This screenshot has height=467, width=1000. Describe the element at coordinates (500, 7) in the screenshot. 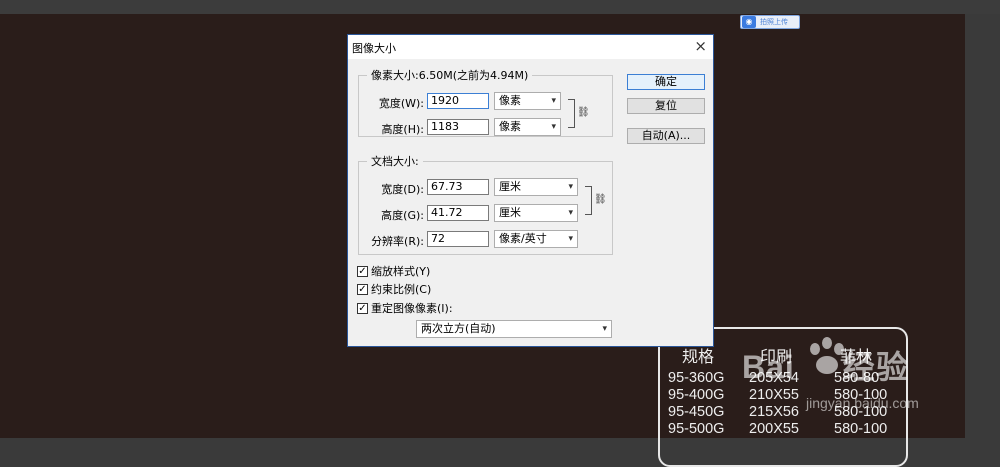

I see `app-top-bar` at that location.